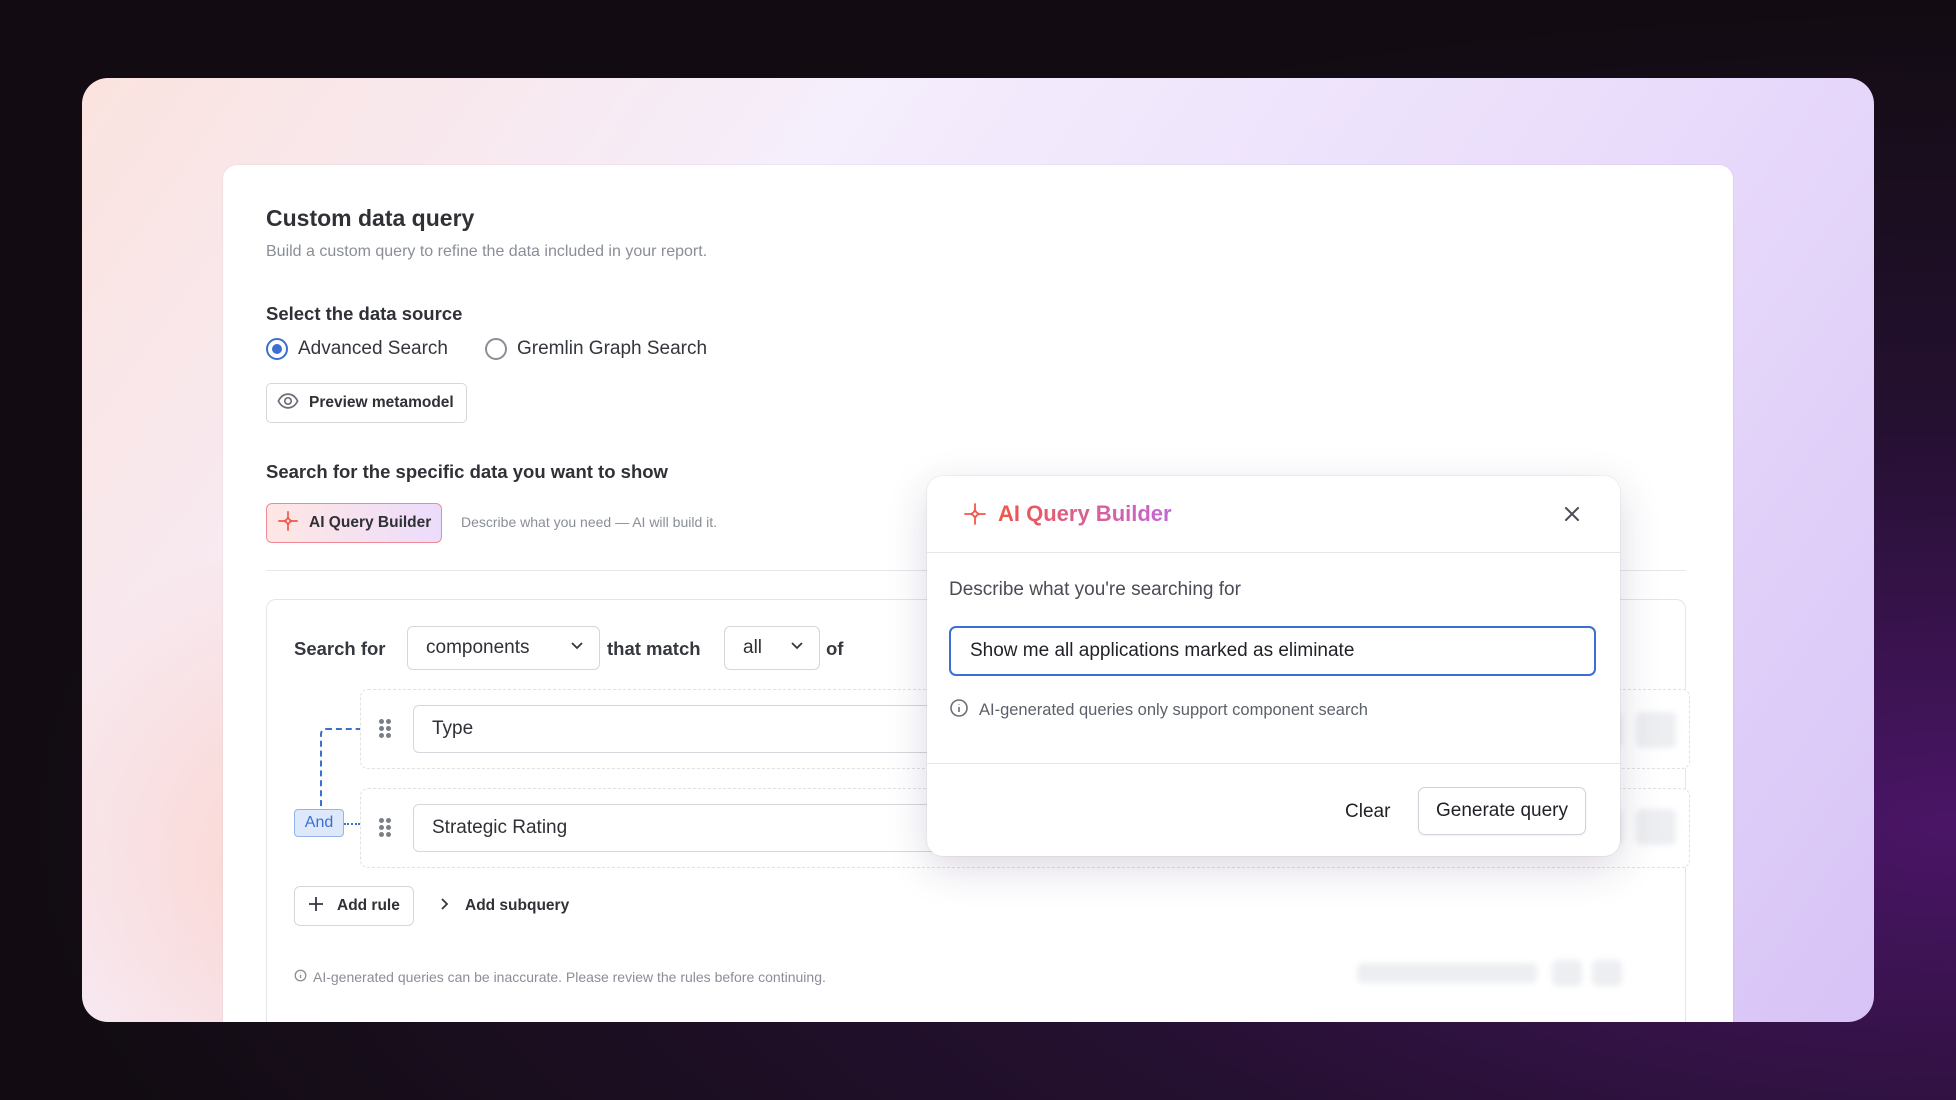 The height and width of the screenshot is (1100, 1956). Describe the element at coordinates (381, 402) in the screenshot. I see `button-label: Preview metamodel` at that location.